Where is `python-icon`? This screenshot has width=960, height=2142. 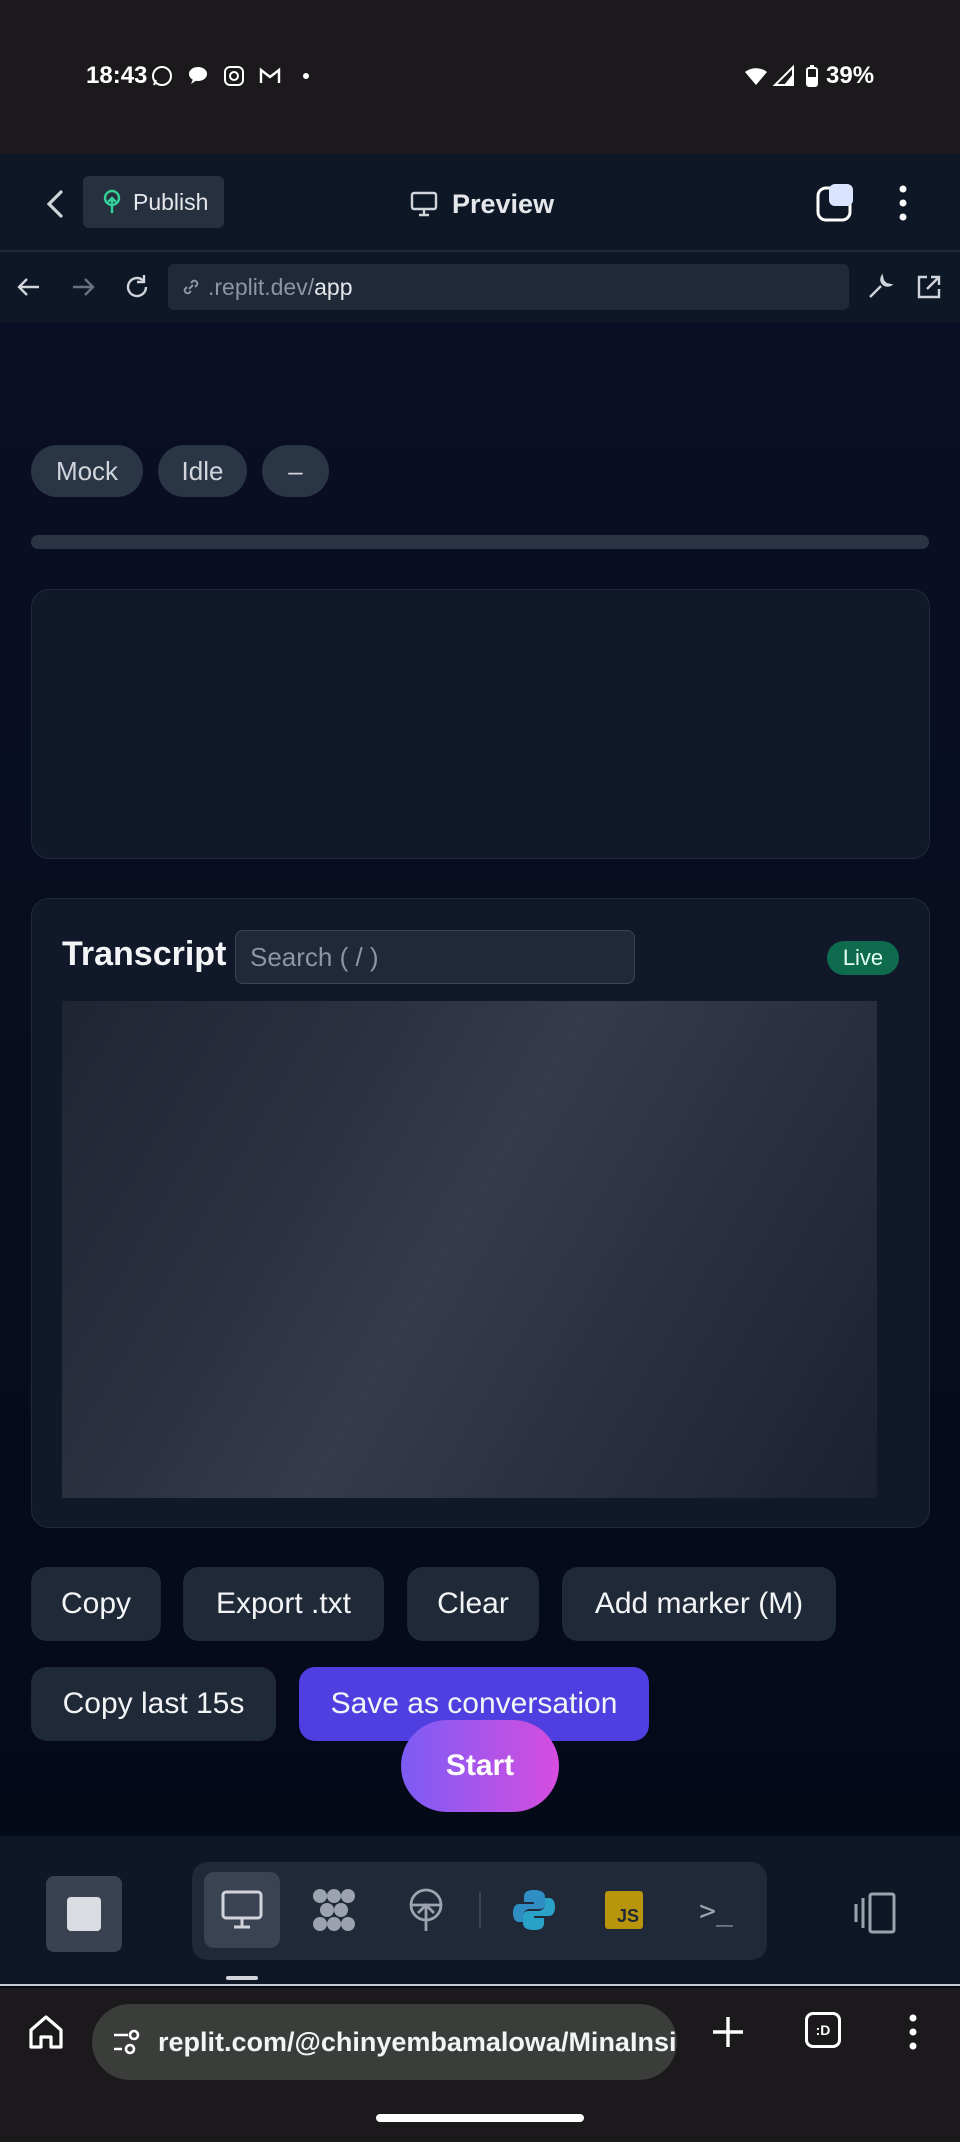
python-icon is located at coordinates (534, 1910).